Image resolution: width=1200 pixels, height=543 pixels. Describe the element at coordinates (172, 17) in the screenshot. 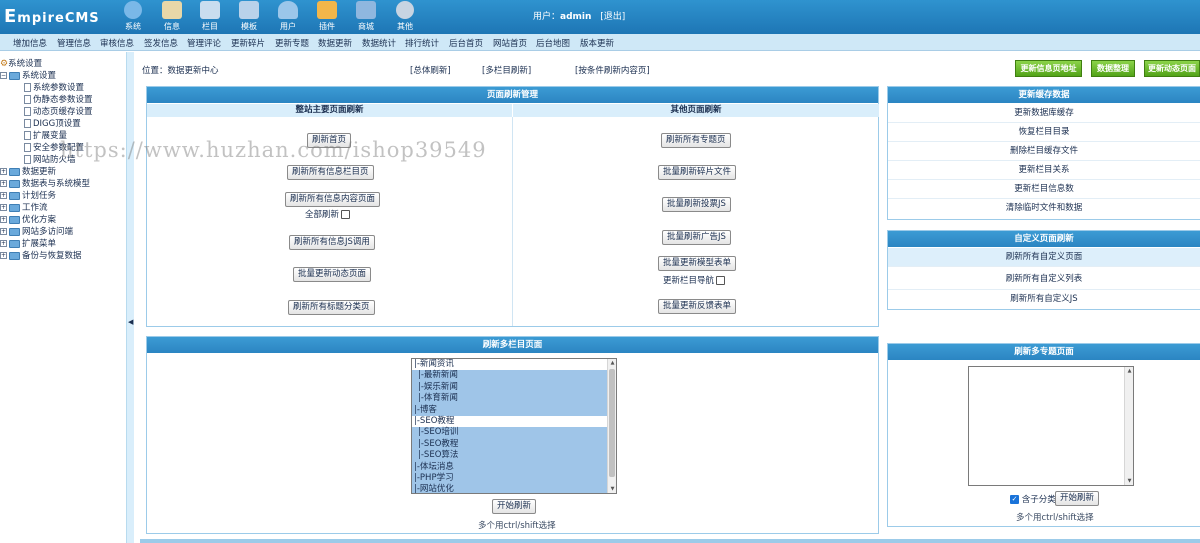

I see `top-nav-info: 信息` at that location.